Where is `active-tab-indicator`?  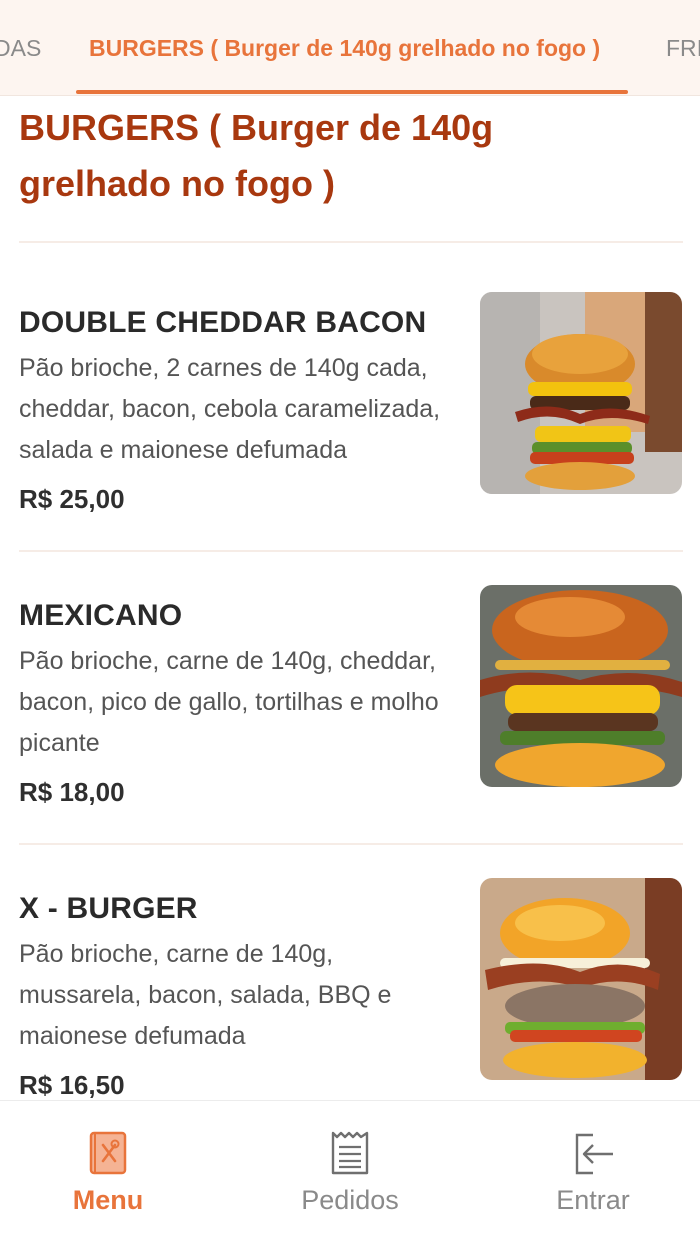
active-tab-indicator is located at coordinates (352, 92).